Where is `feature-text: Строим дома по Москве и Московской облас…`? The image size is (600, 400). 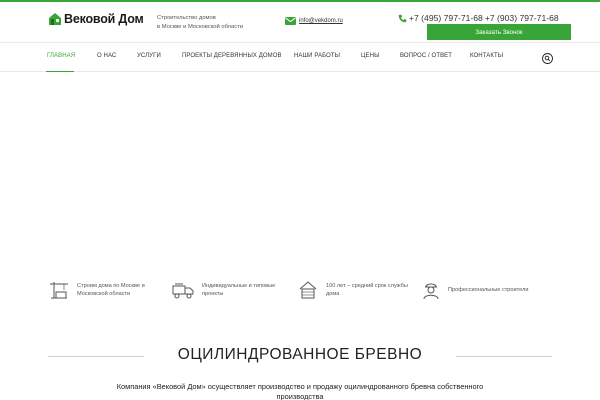 feature-text: Строим дома по Москве и Московской облас… is located at coordinates (111, 290).